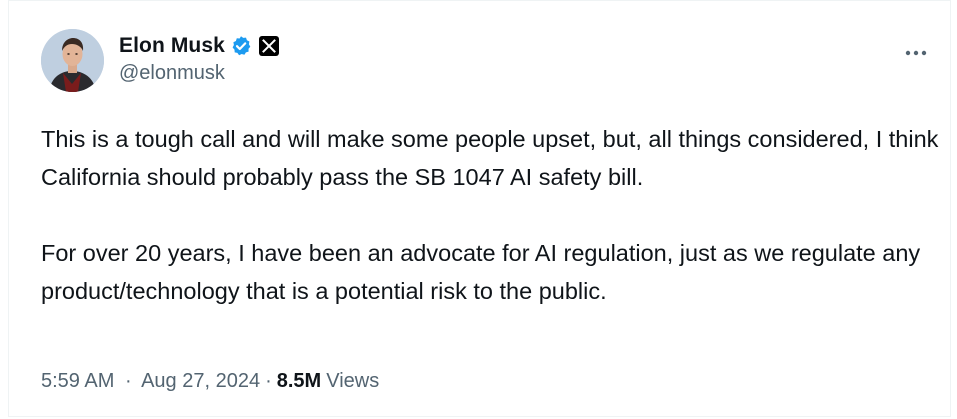  I want to click on avatar, so click(72, 60).